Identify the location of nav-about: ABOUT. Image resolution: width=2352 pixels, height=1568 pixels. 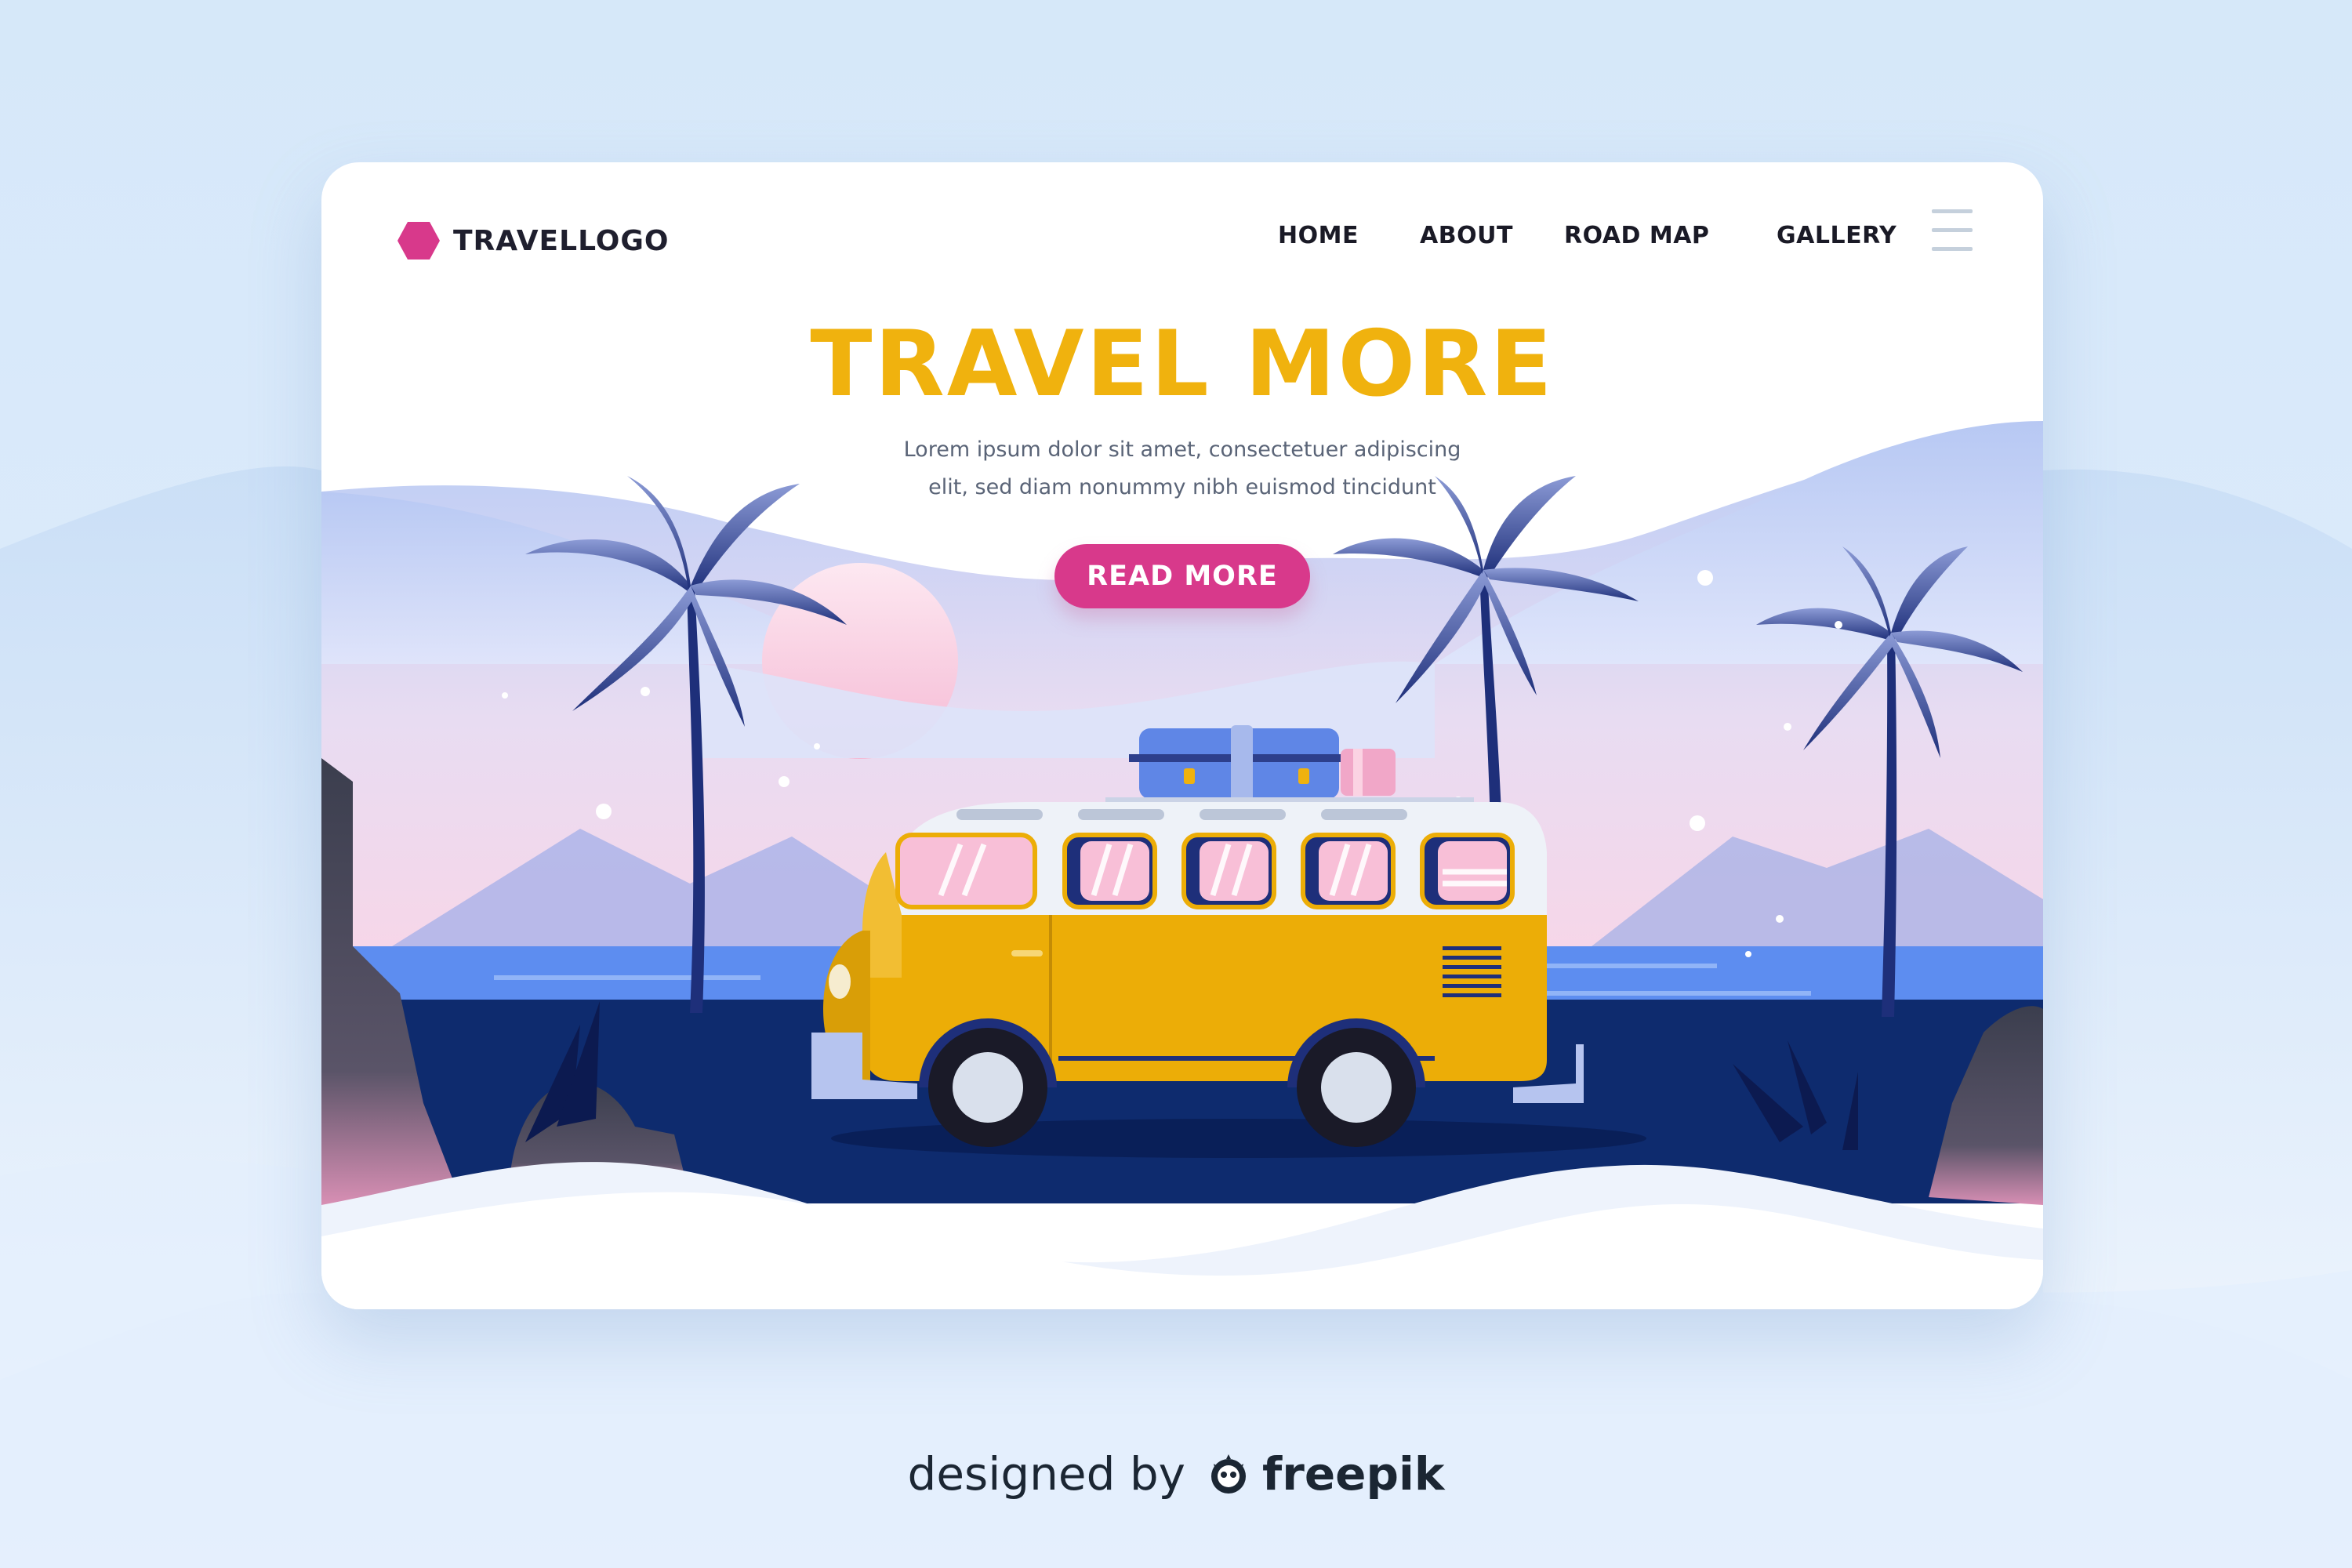
(1466, 235).